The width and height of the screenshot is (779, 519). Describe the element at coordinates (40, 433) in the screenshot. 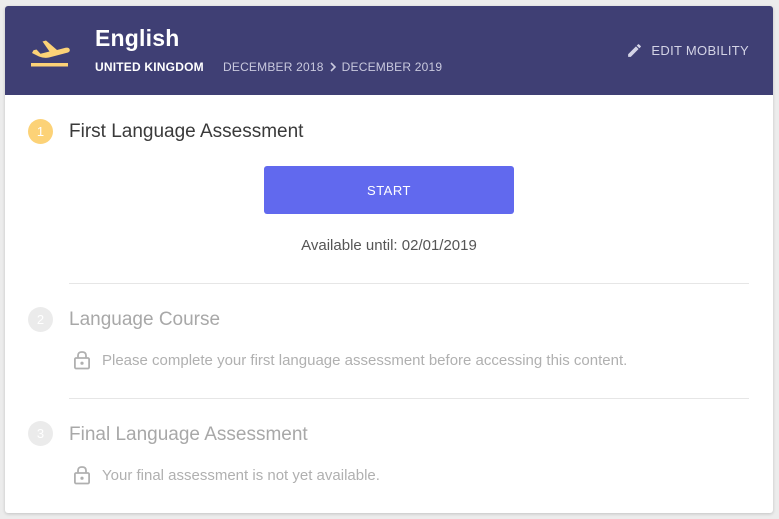

I see `step-3-badge: 3` at that location.